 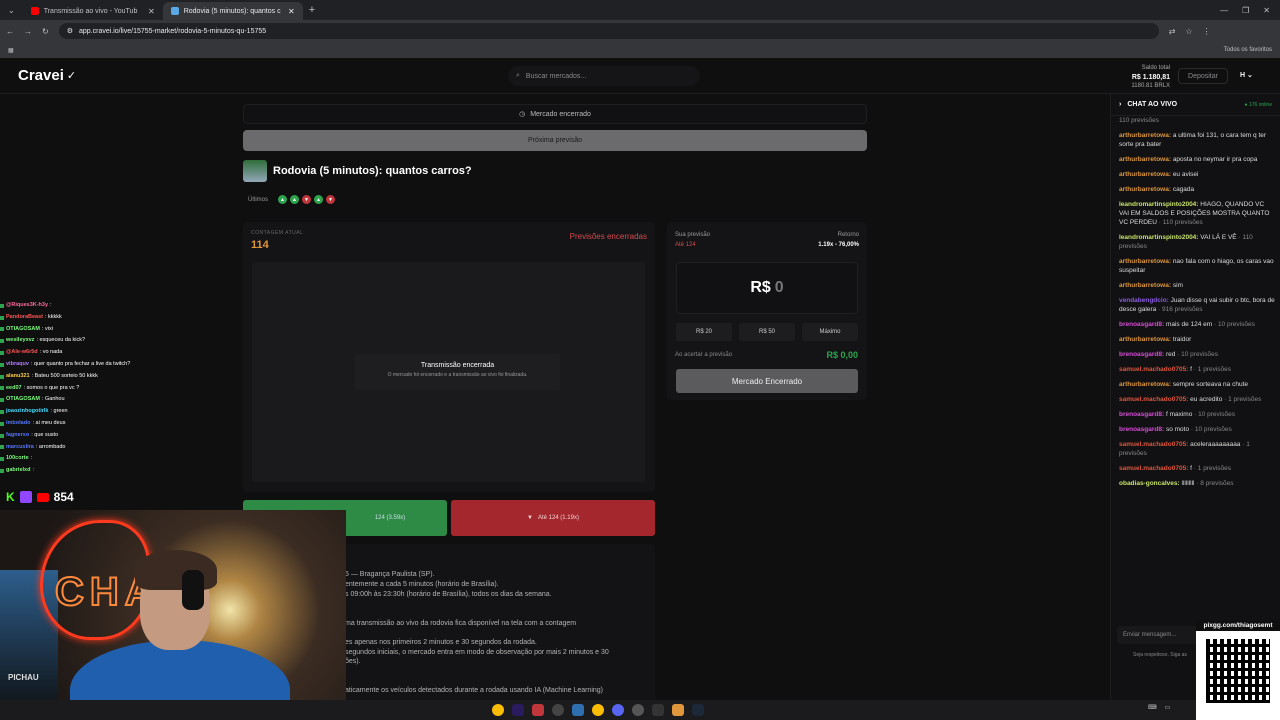 I want to click on quick-amount-max: Máximo, so click(x=830, y=332).